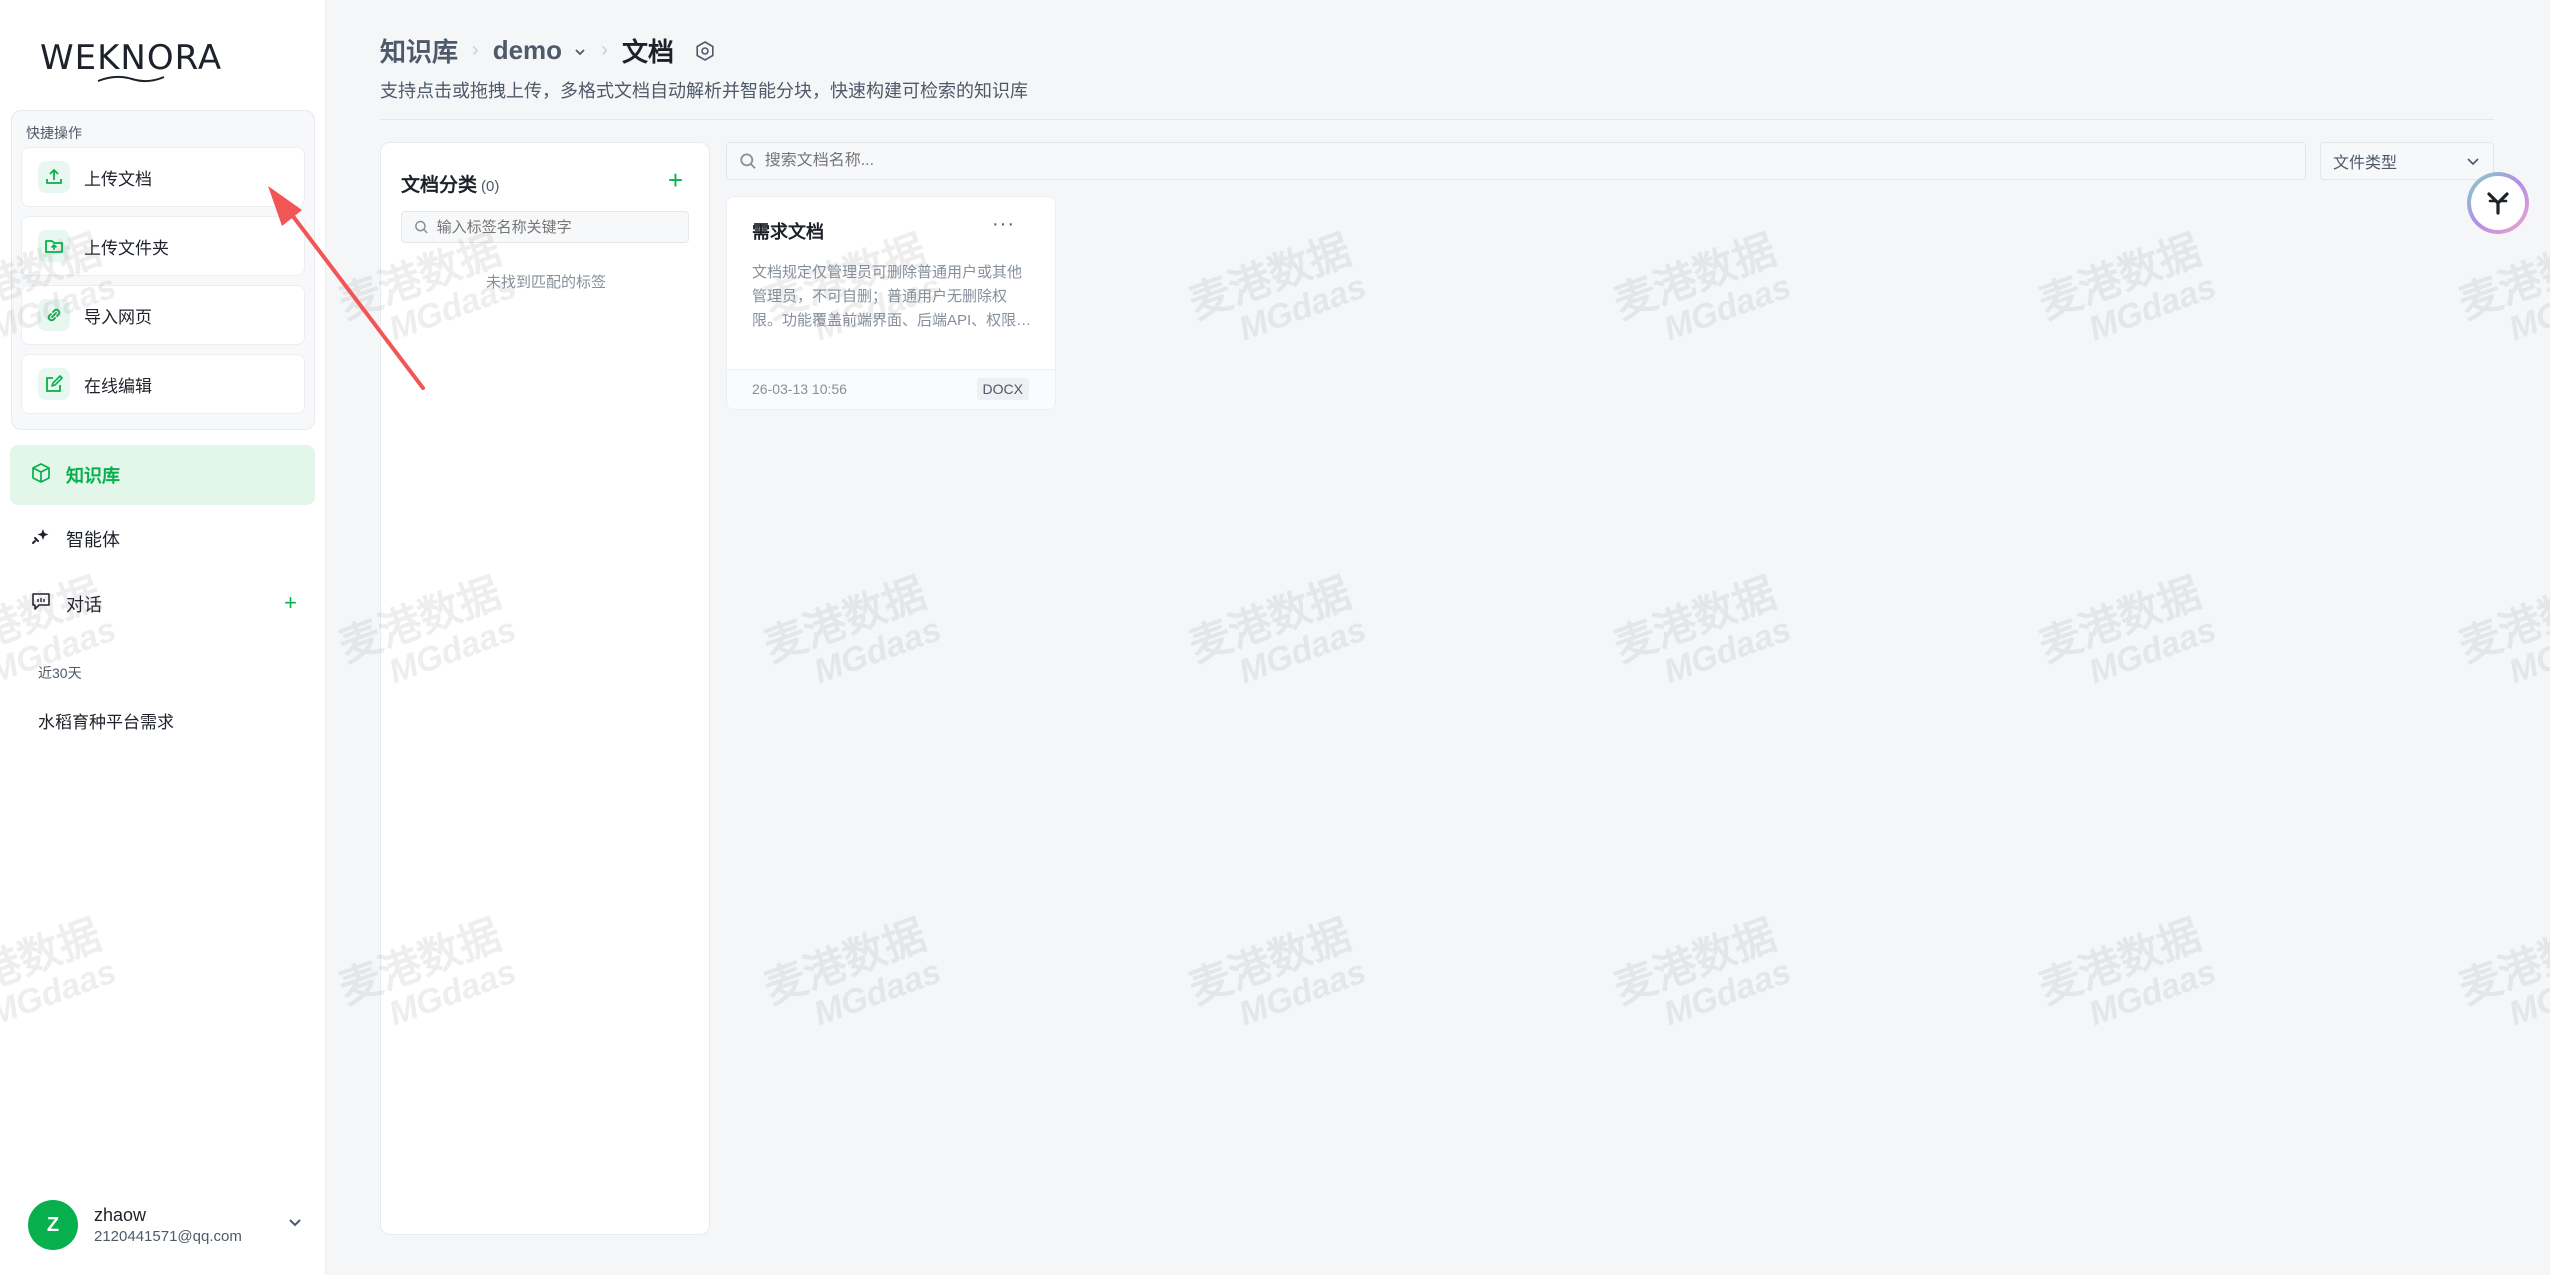  What do you see at coordinates (163, 315) in the screenshot?
I see `import-webpage-button: 导入网页` at bounding box center [163, 315].